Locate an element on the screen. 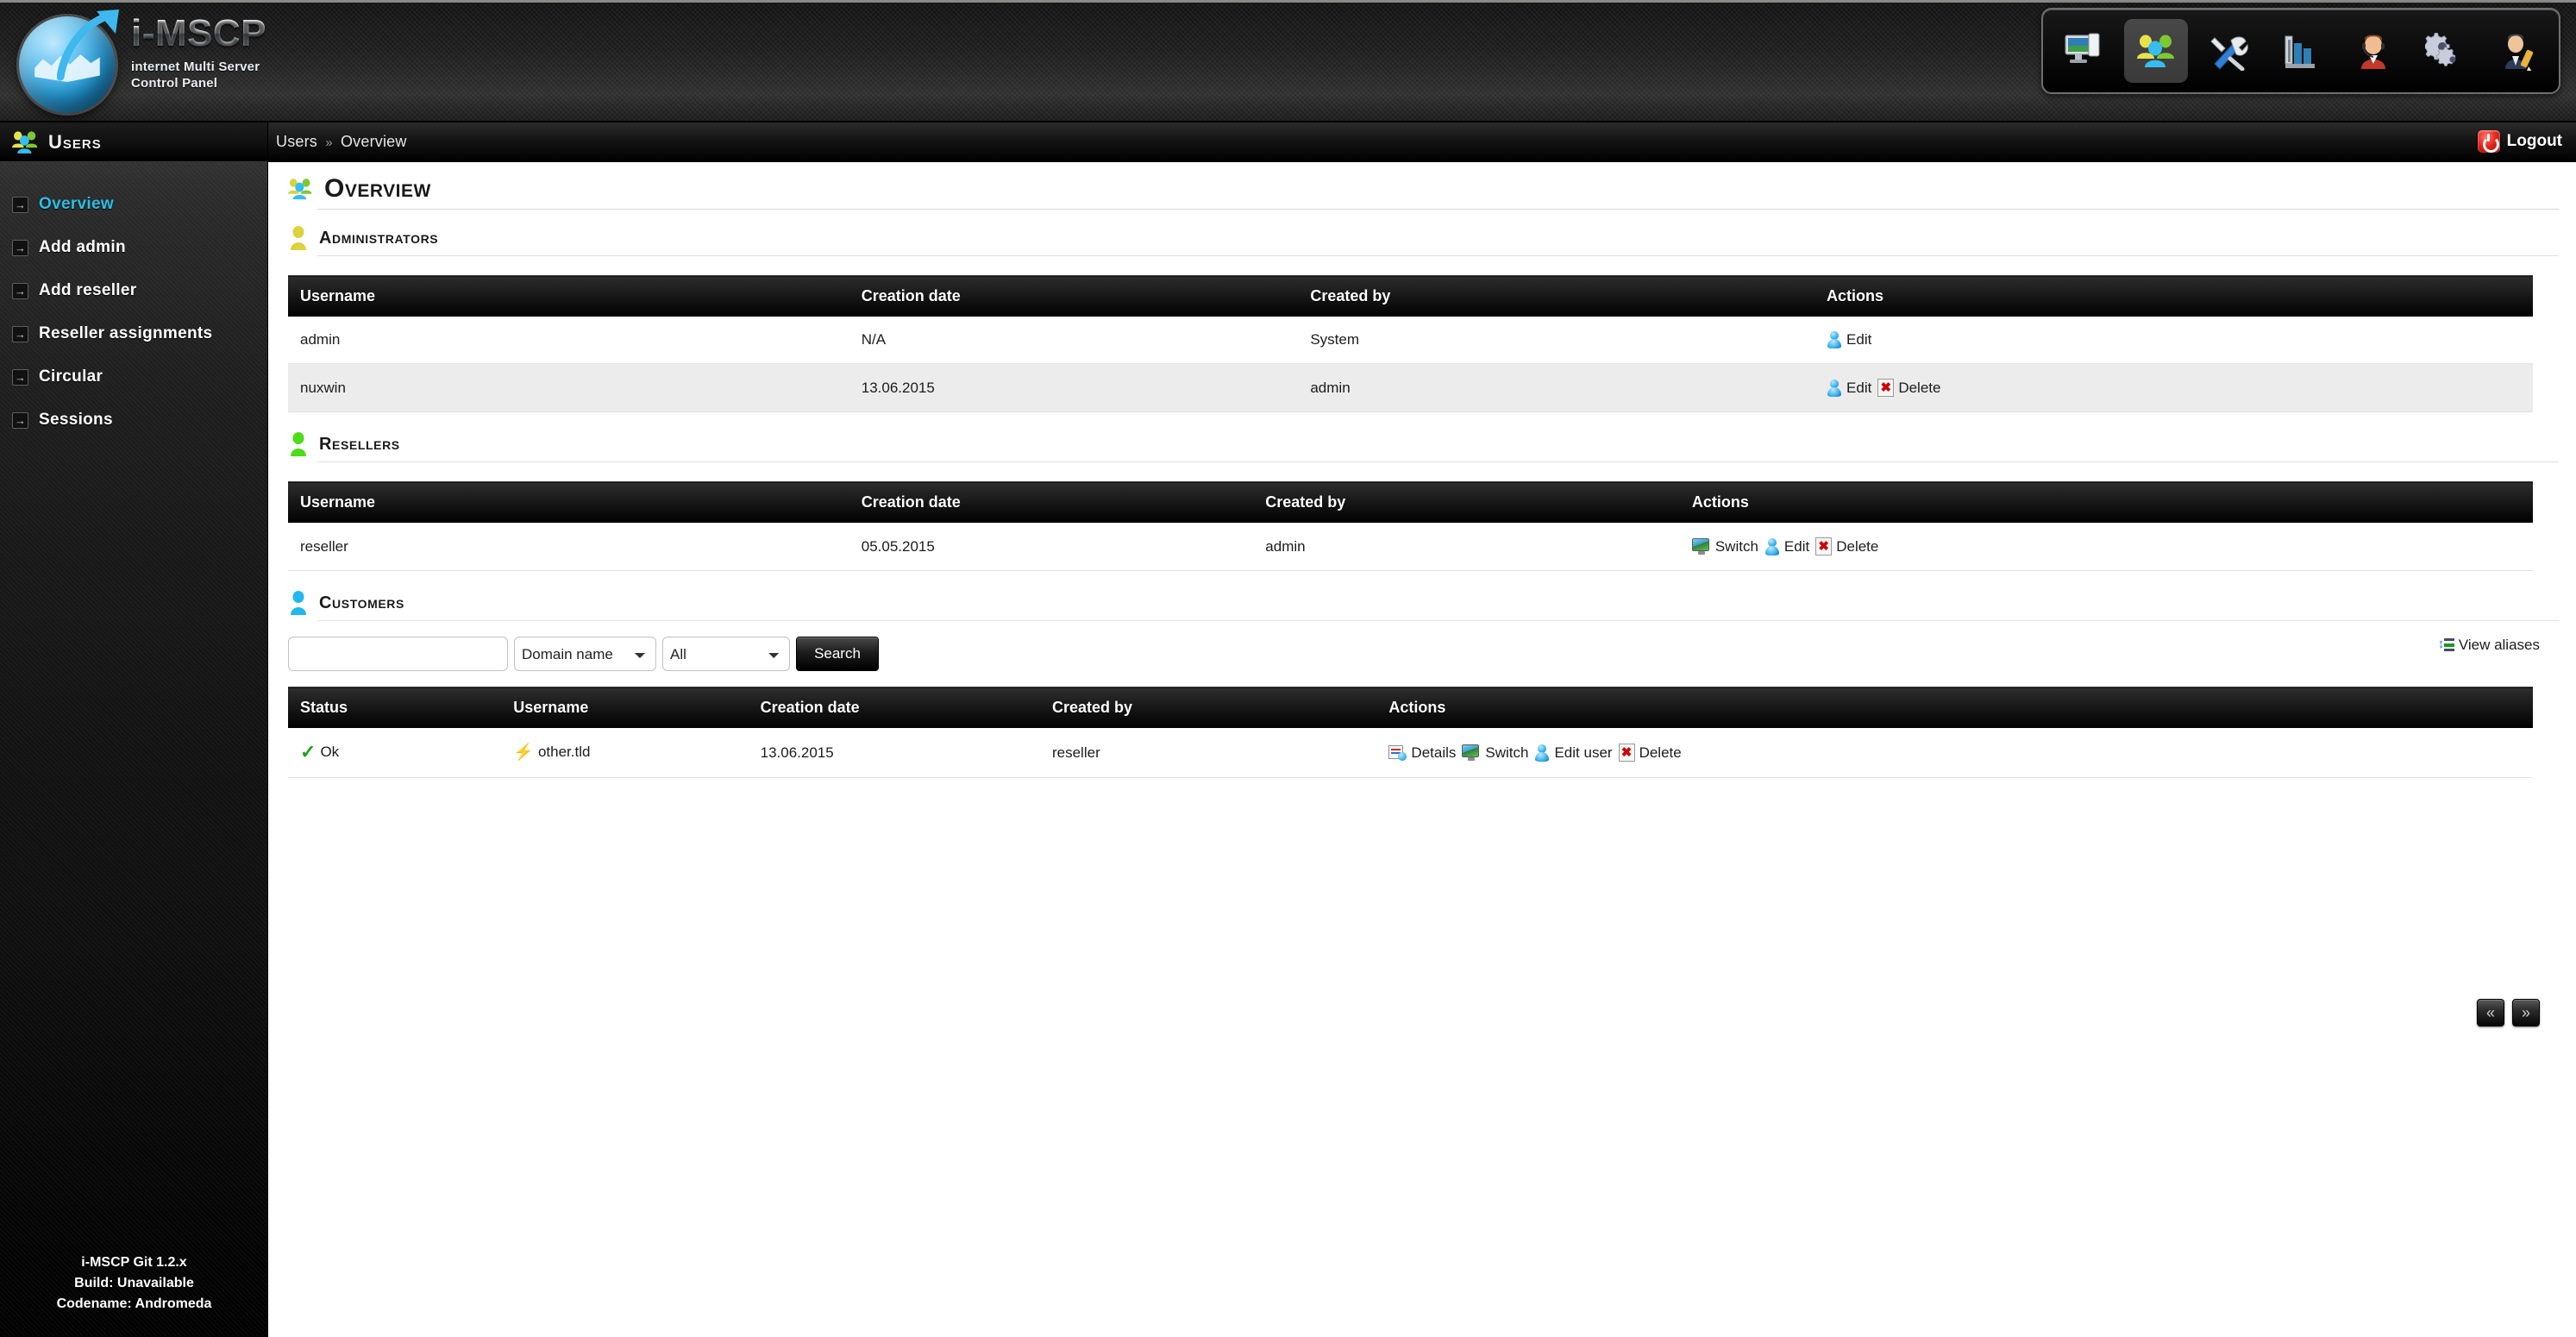 The width and height of the screenshot is (2576, 1337). logout-button: Logout is located at coordinates (2519, 141).